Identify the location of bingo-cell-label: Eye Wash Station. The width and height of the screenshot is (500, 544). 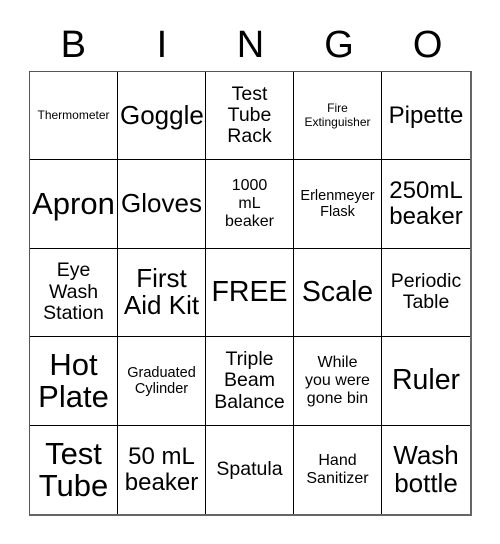
(73, 292).